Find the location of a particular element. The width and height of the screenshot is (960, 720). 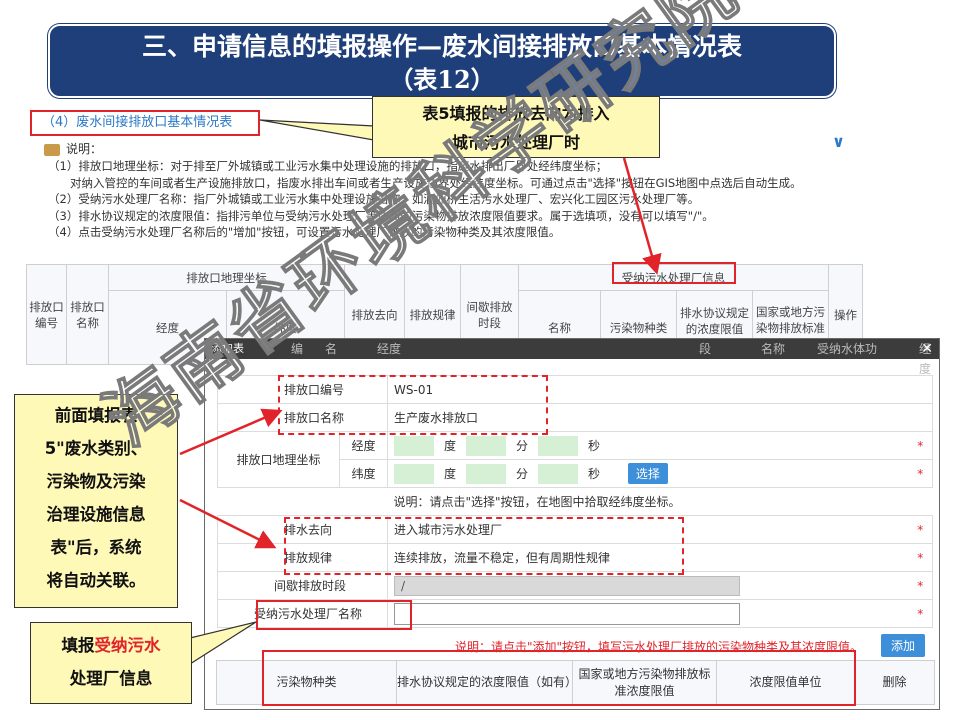

callout-line: 表"后，系统 is located at coordinates (96, 547).